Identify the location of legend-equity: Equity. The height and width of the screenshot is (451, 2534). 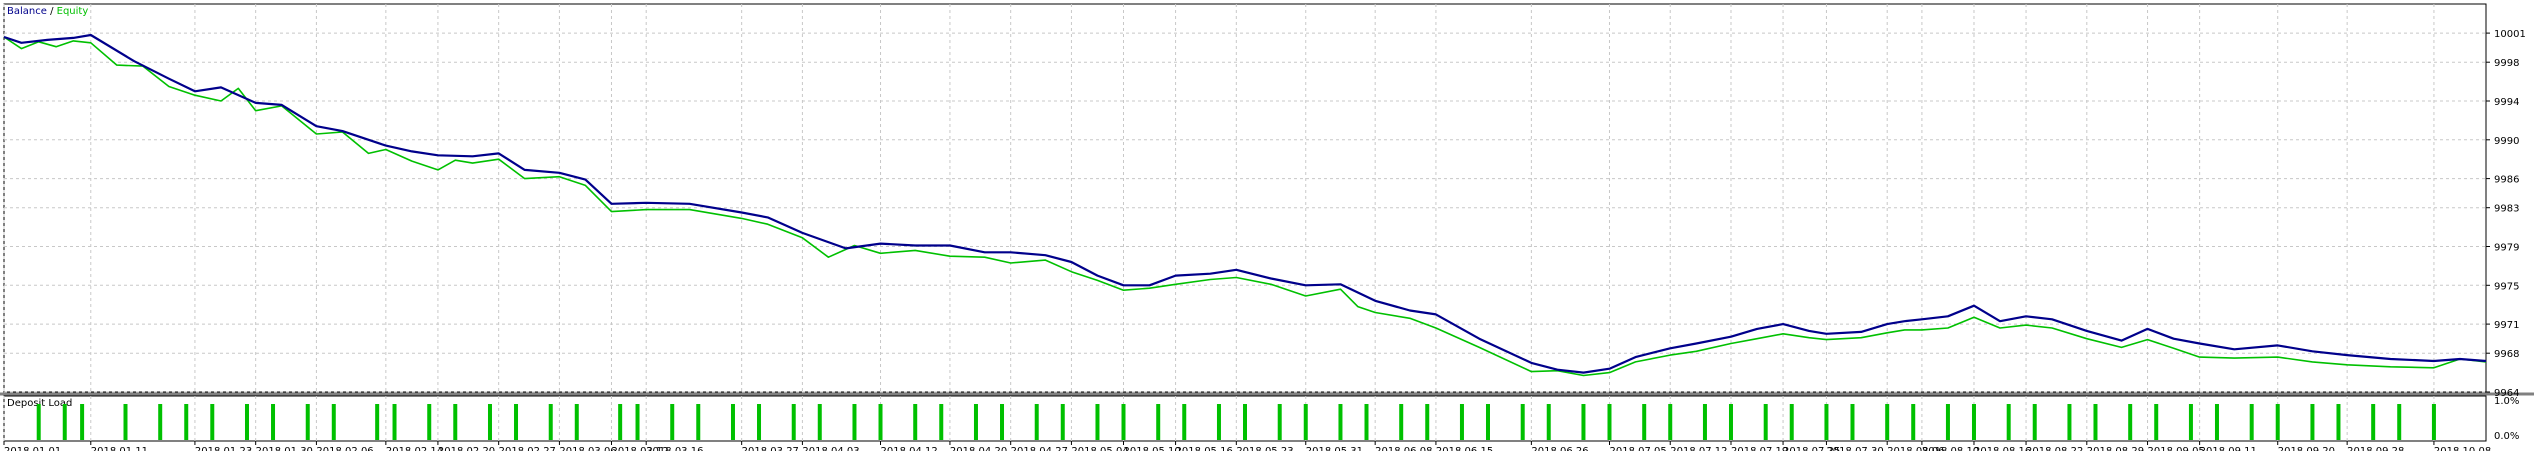
(73, 11).